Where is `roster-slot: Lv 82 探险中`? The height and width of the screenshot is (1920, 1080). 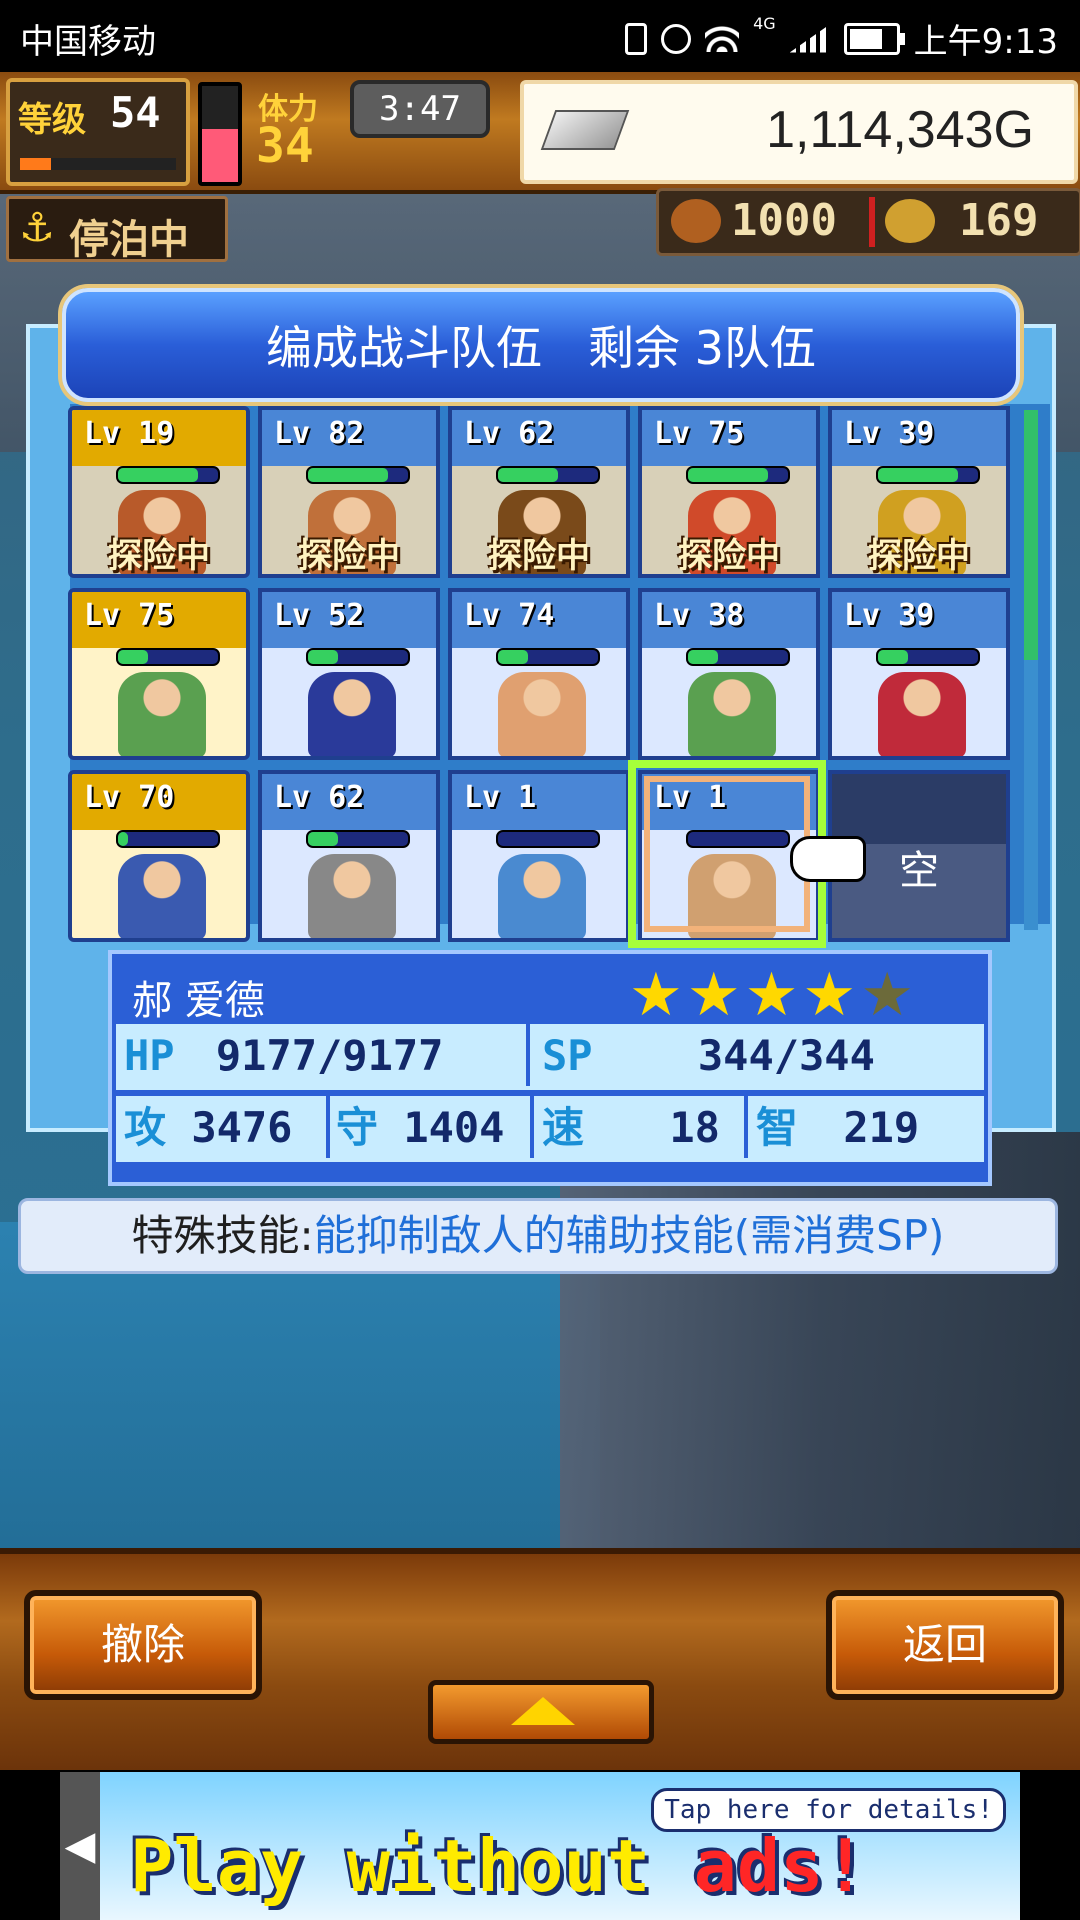 roster-slot: Lv 82 探险中 is located at coordinates (349, 492).